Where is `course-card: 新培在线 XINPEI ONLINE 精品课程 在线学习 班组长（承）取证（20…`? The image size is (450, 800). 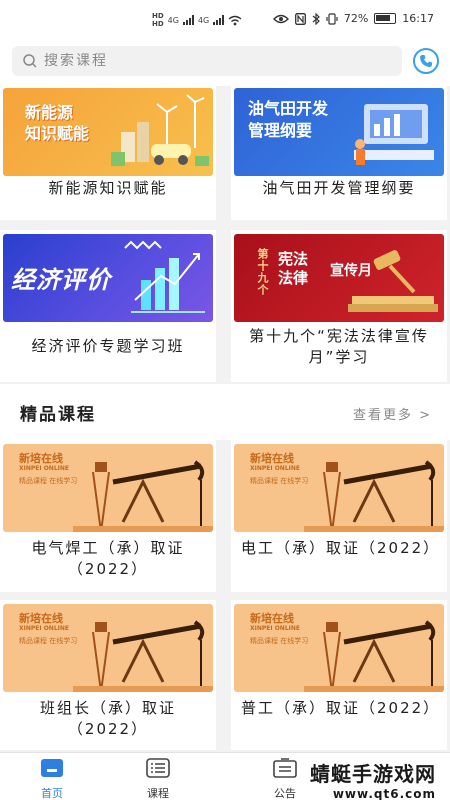
course-card: 新培在线 XINPEI ONLINE 精品课程 在线学习 班组长（承）取证（20… is located at coordinates (108, 675).